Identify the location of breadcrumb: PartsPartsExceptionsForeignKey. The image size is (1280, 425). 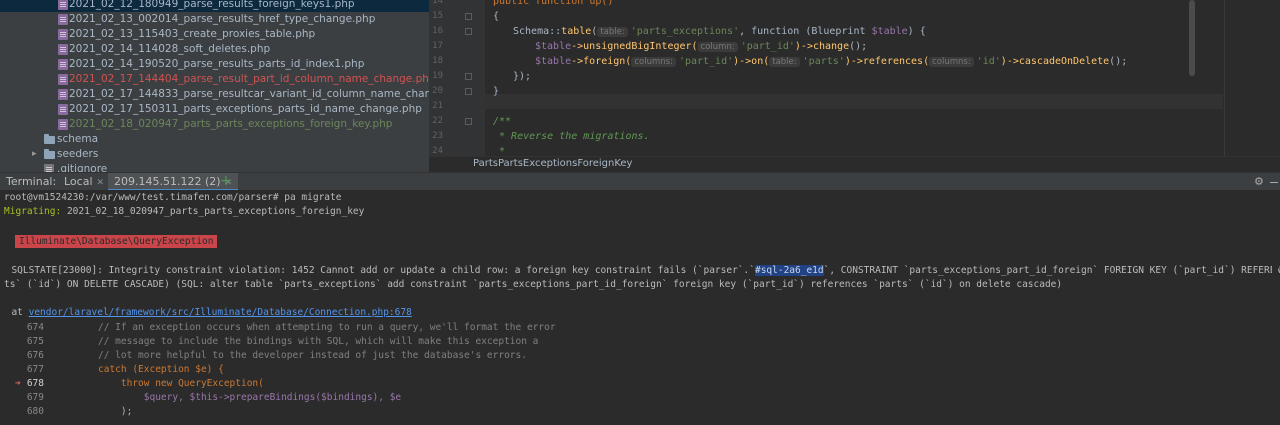
(854, 164).